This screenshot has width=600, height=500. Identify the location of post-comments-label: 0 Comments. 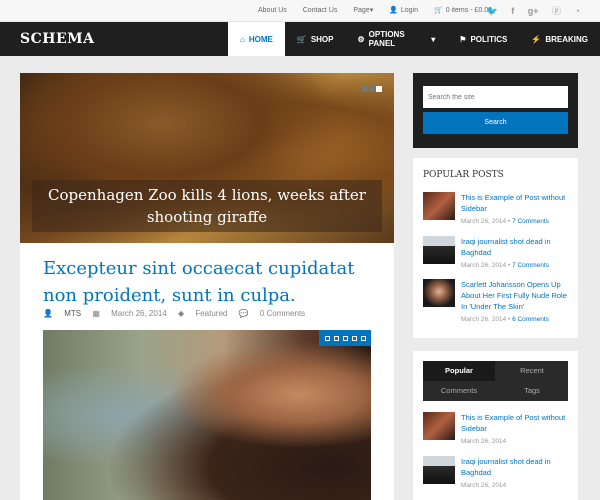
(282, 313).